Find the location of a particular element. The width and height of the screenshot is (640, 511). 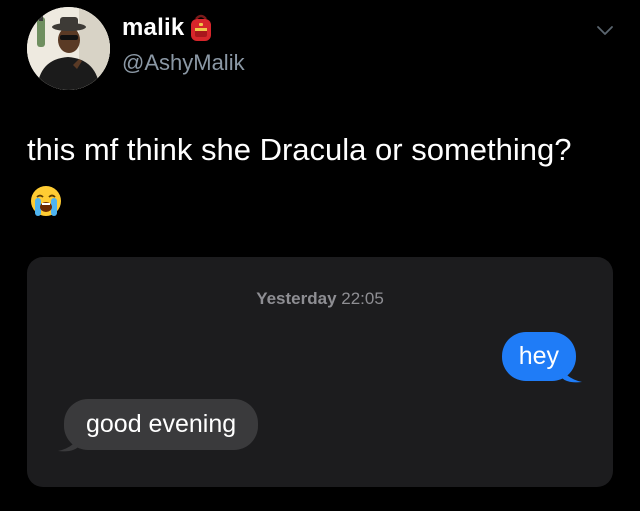

name-row: malik is located at coordinates (168, 28).